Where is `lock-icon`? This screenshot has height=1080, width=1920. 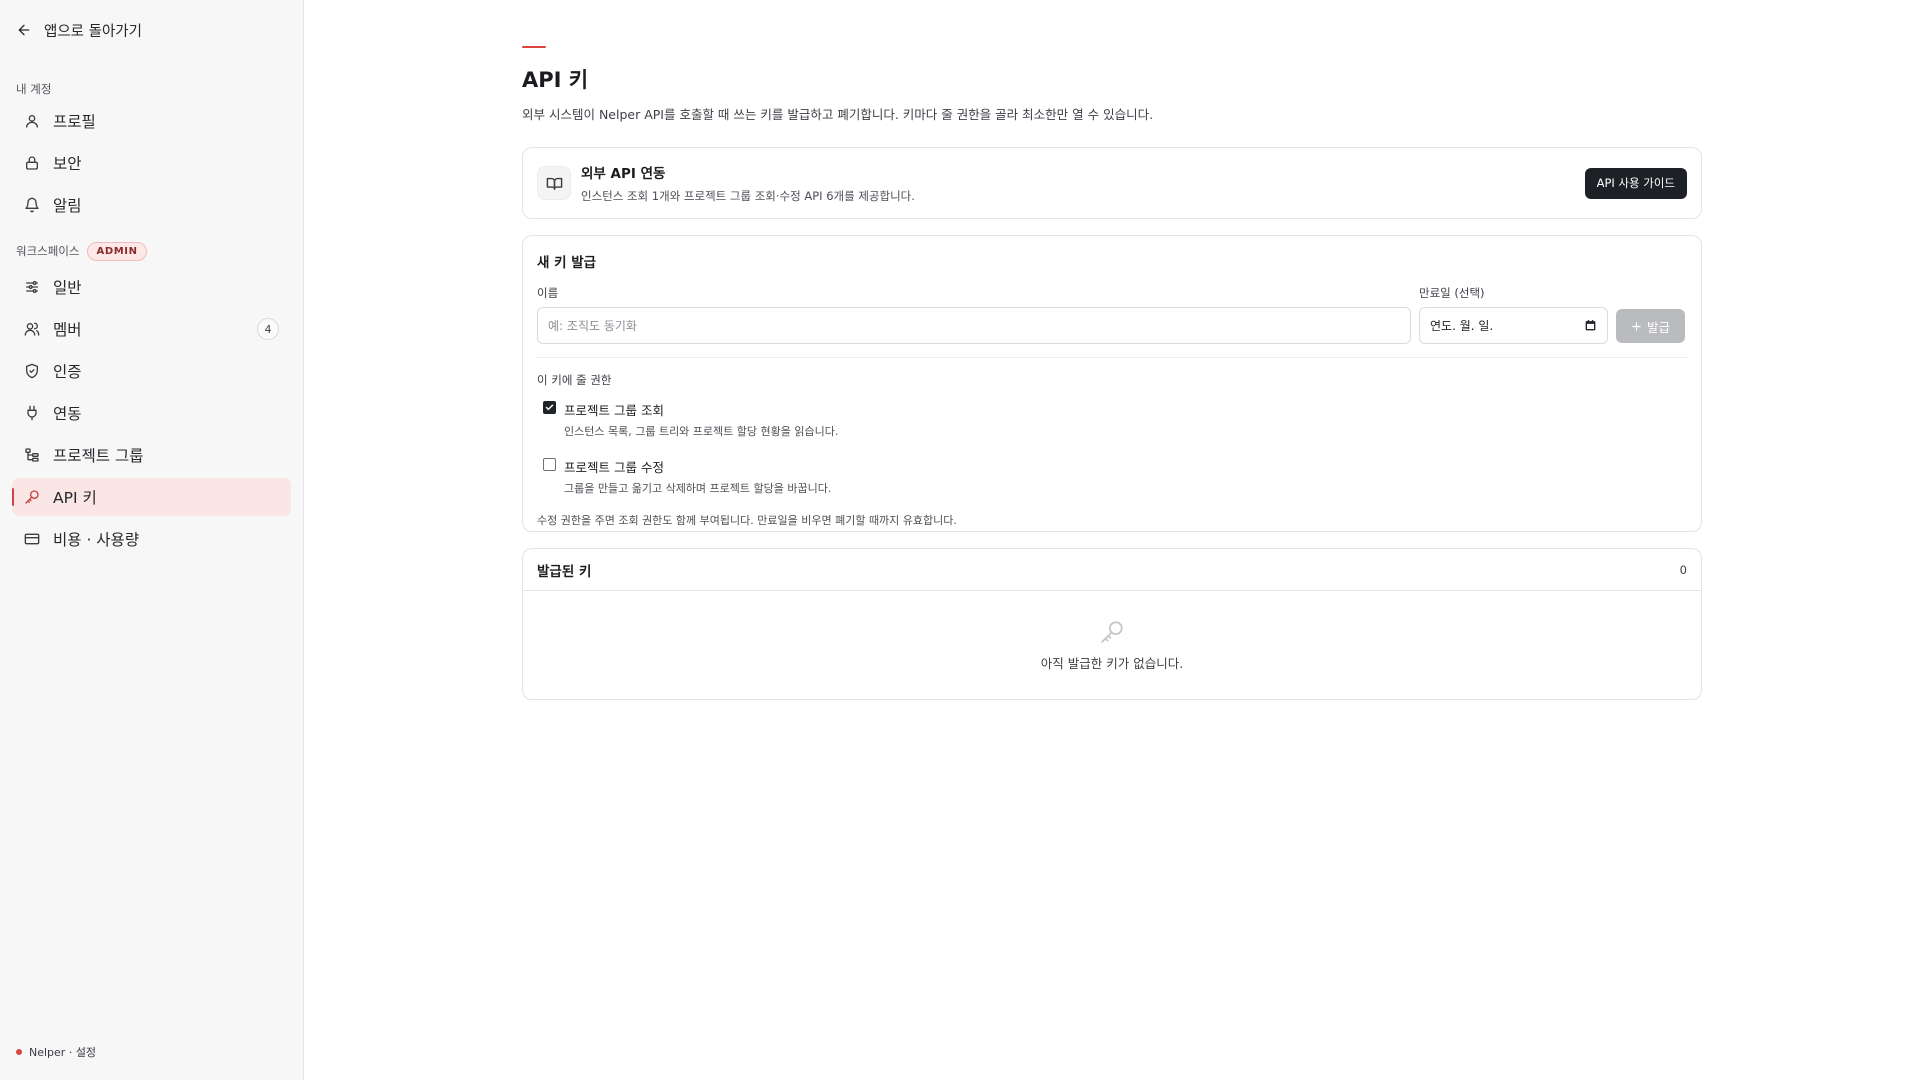 lock-icon is located at coordinates (32, 163).